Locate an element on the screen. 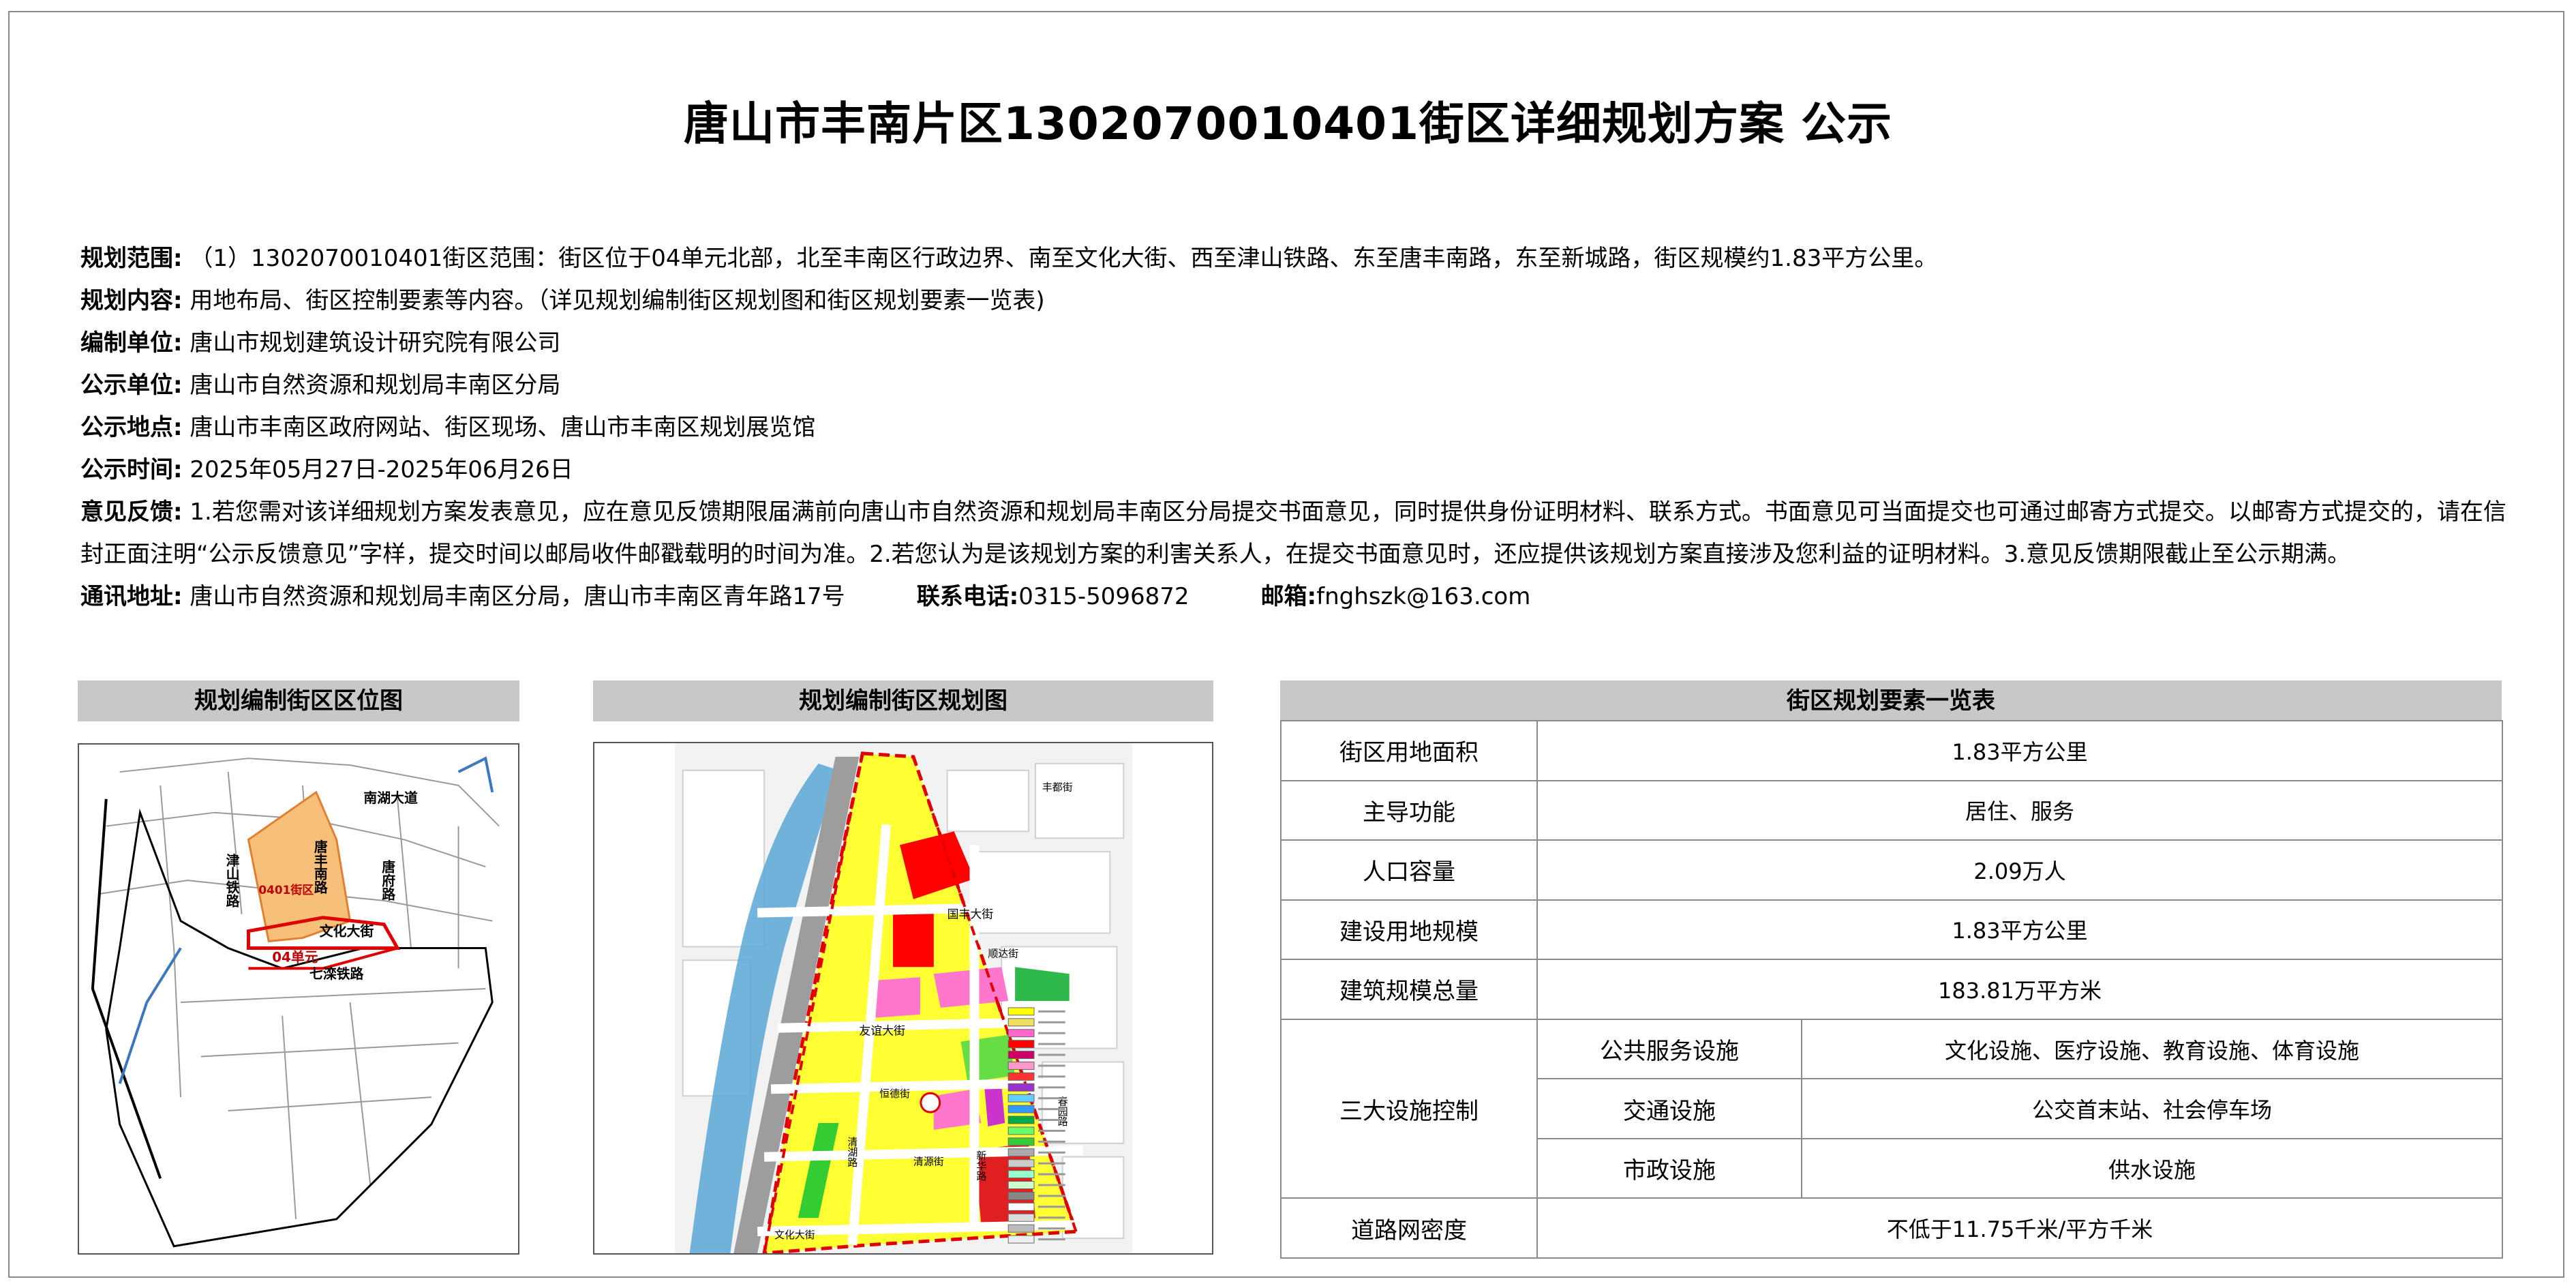  publisher-row: 公示单位: 唐山市自然资源和规划局丰南区分局 is located at coordinates (320, 385).